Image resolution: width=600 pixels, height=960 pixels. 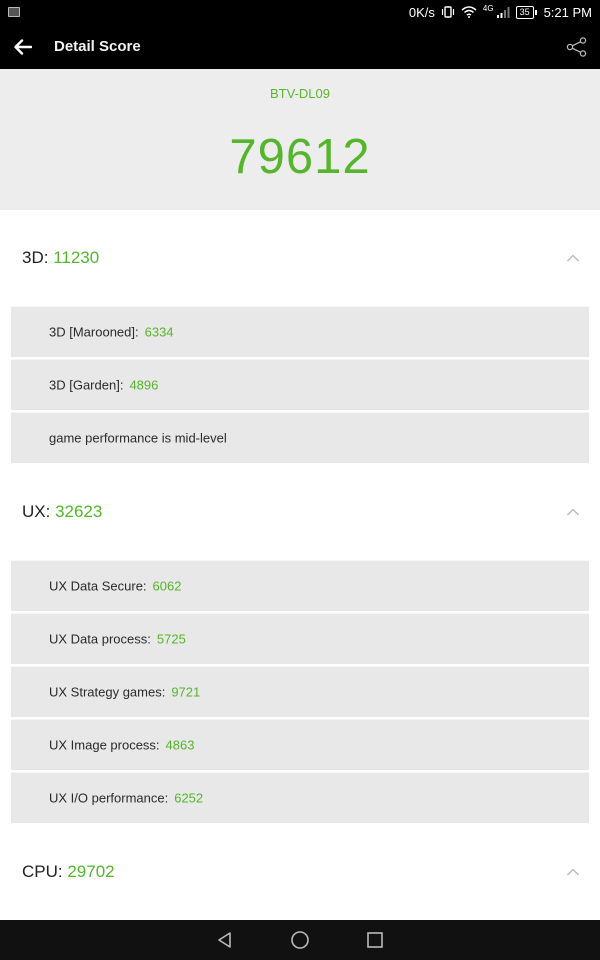 I want to click on section-cpu-label: CPU: 29702, so click(x=68, y=872).